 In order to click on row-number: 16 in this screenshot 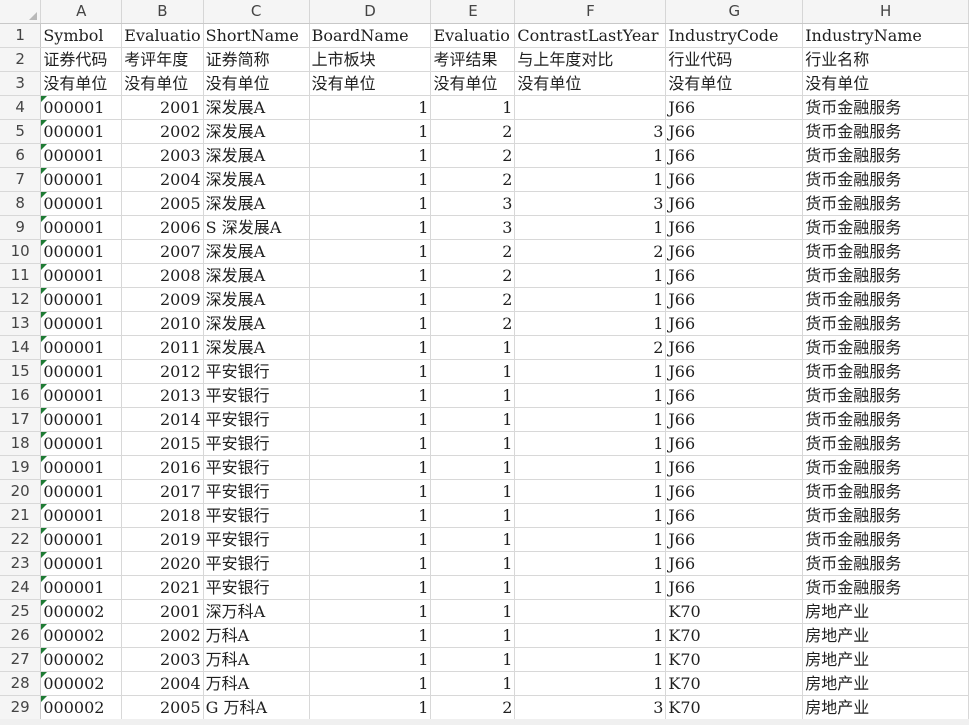, I will do `click(21, 395)`.